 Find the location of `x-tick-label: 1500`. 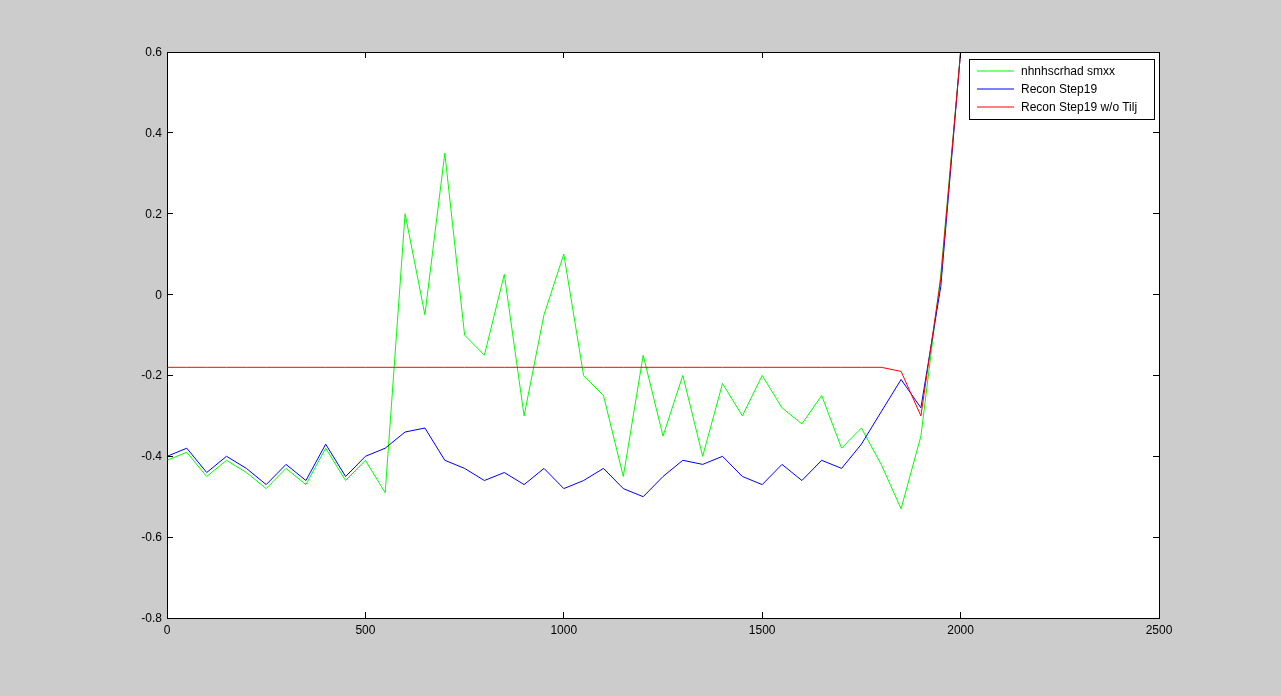

x-tick-label: 1500 is located at coordinates (762, 630).